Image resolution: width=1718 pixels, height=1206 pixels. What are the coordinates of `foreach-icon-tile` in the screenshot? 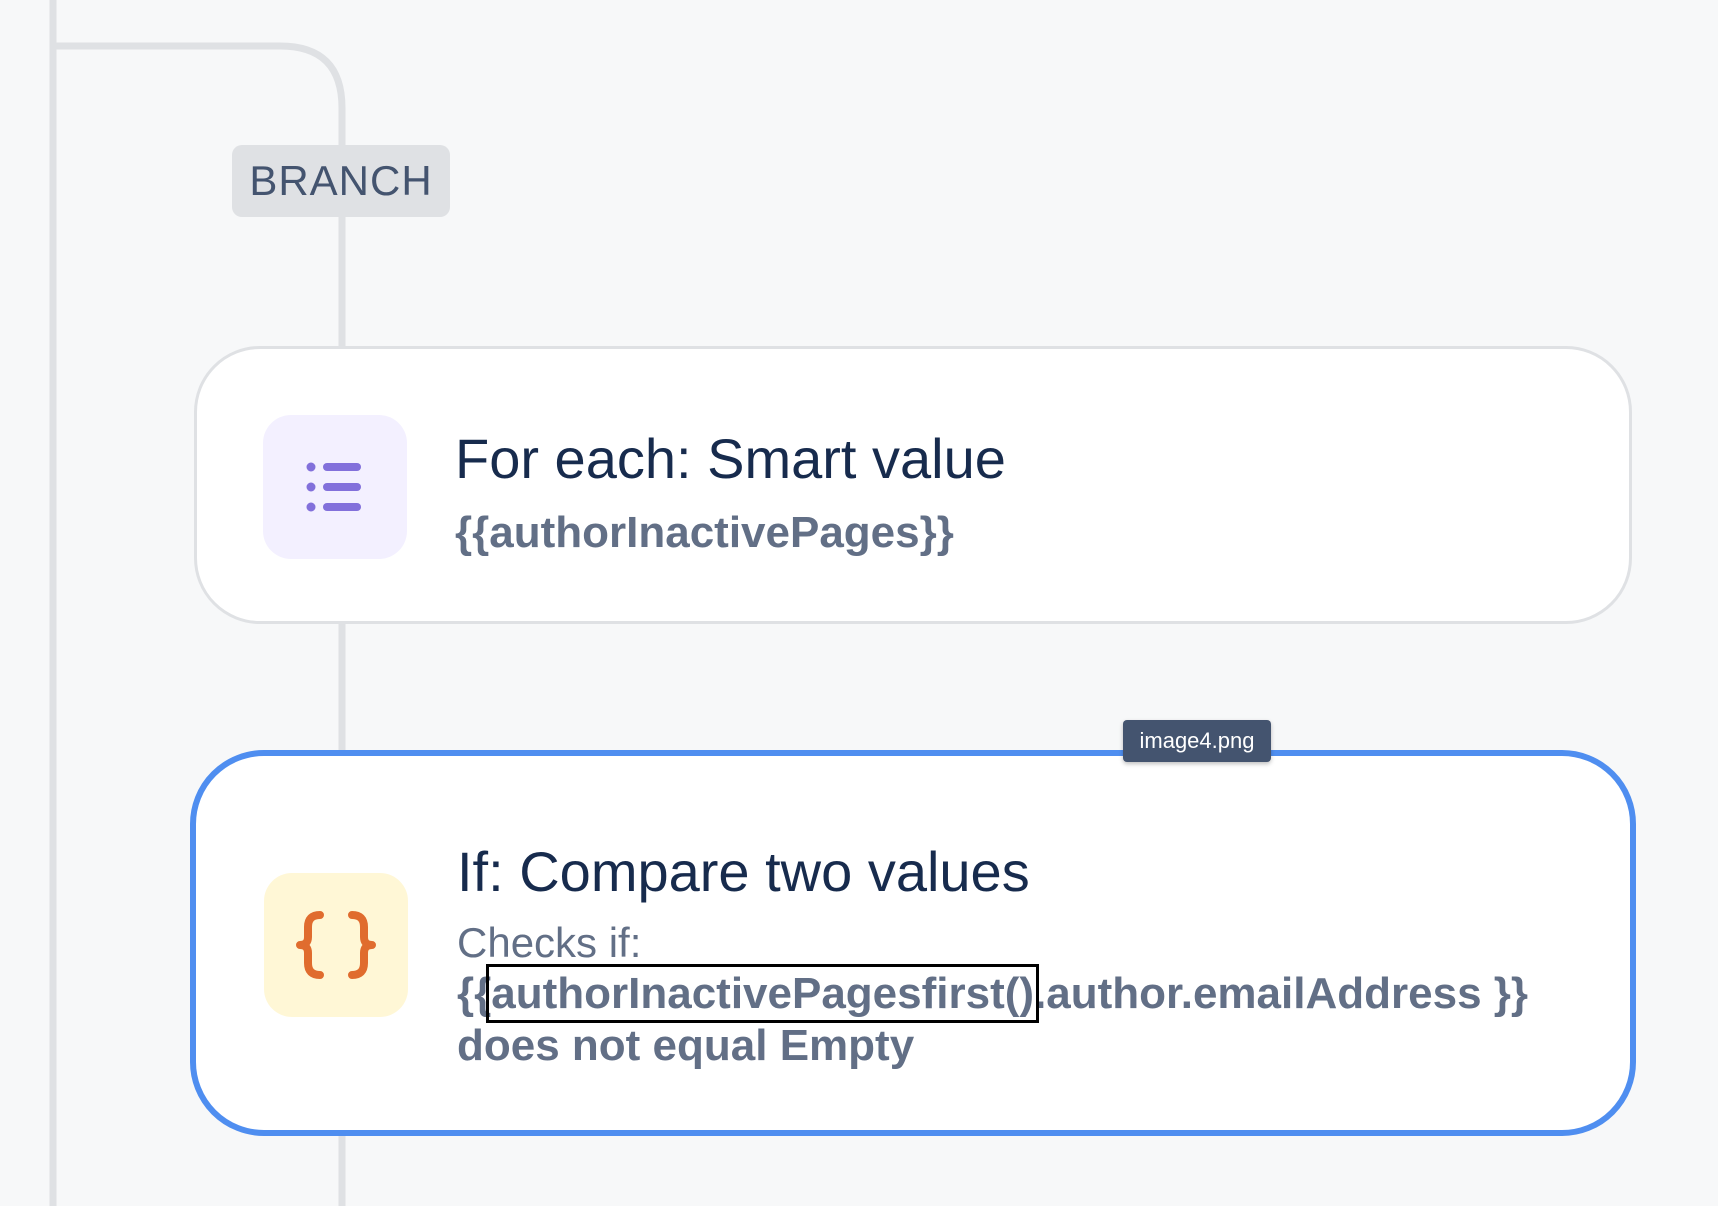 It's located at (335, 487).